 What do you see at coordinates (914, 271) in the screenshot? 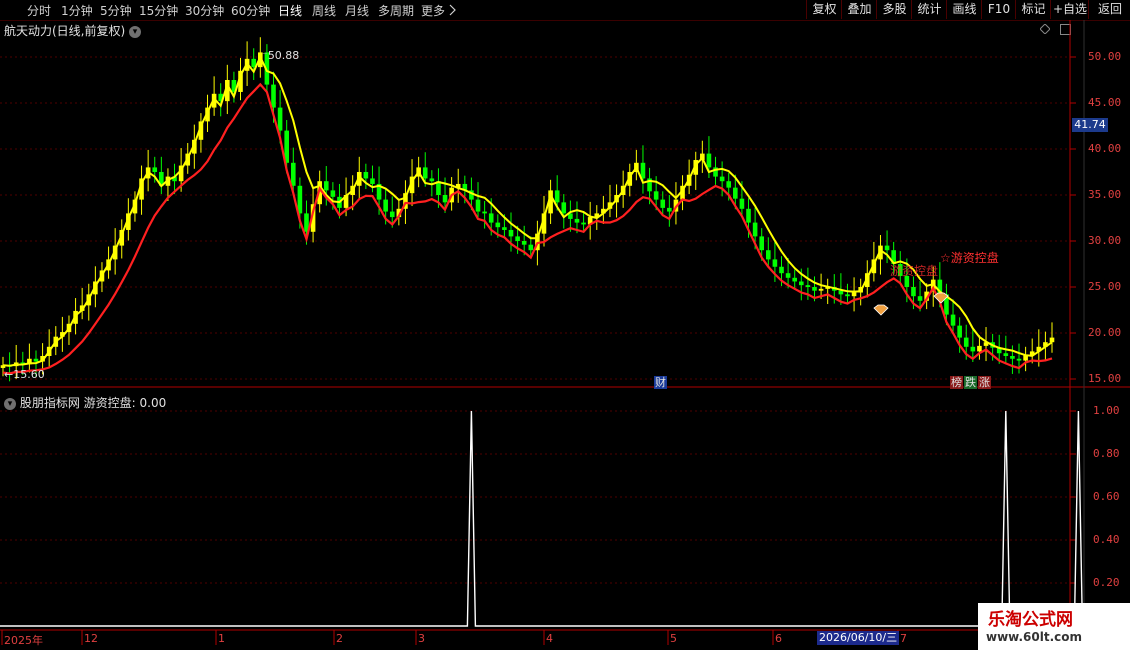
I see `signal-annotation-overlap: 游资控盘` at bounding box center [914, 271].